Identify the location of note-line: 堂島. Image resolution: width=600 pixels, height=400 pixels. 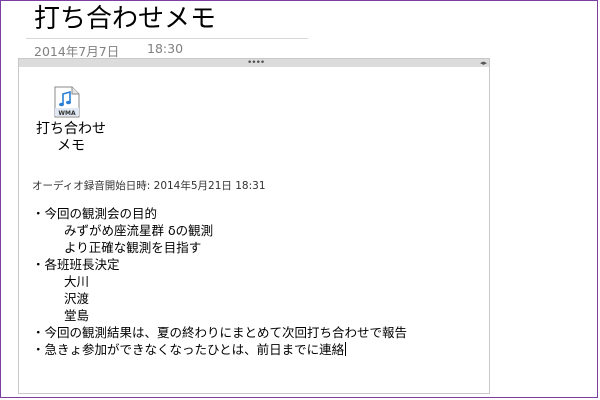
(76, 315).